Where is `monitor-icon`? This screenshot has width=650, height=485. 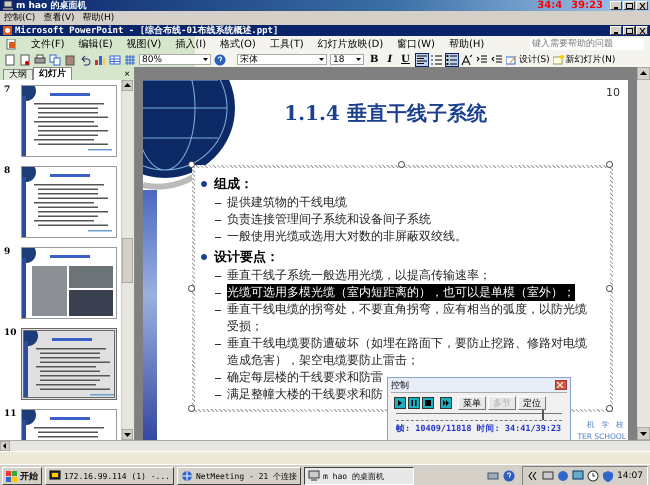 monitor-icon is located at coordinates (578, 476).